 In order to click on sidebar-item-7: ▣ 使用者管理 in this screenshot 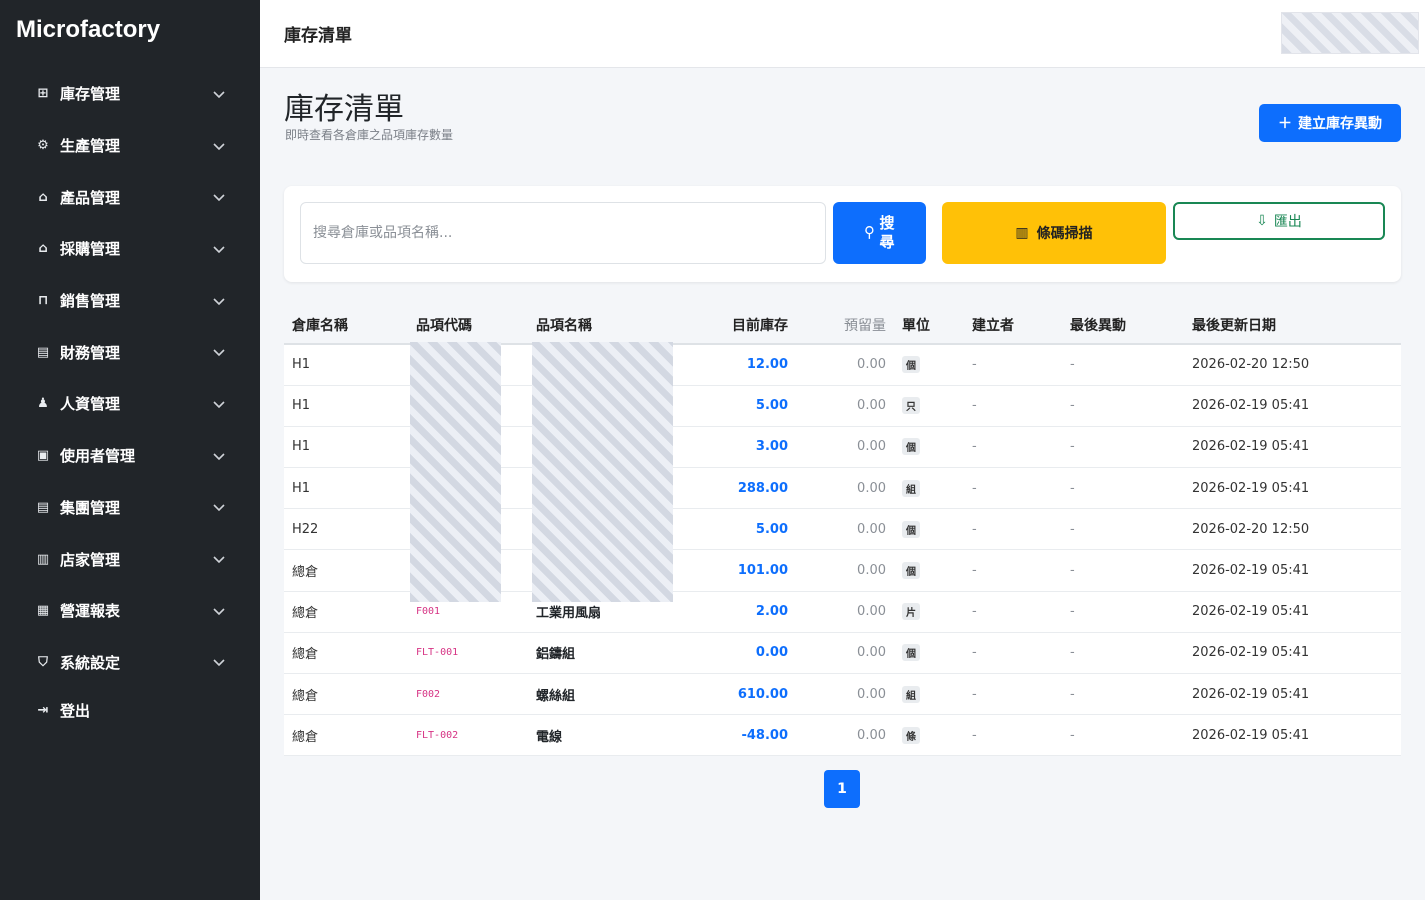, I will do `click(130, 456)`.